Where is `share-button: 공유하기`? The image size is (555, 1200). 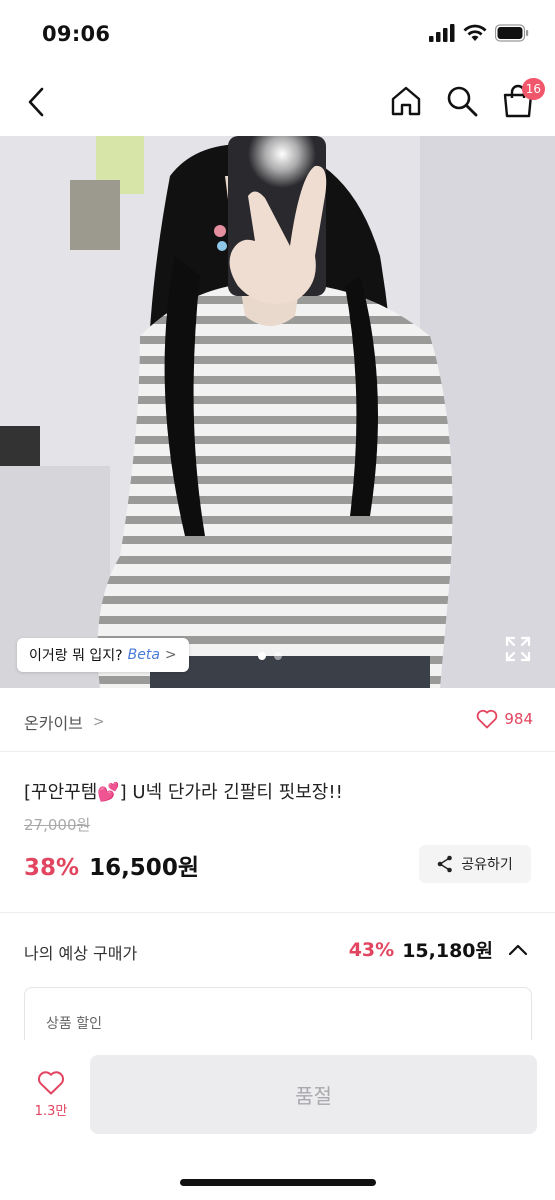 share-button: 공유하기 is located at coordinates (475, 864).